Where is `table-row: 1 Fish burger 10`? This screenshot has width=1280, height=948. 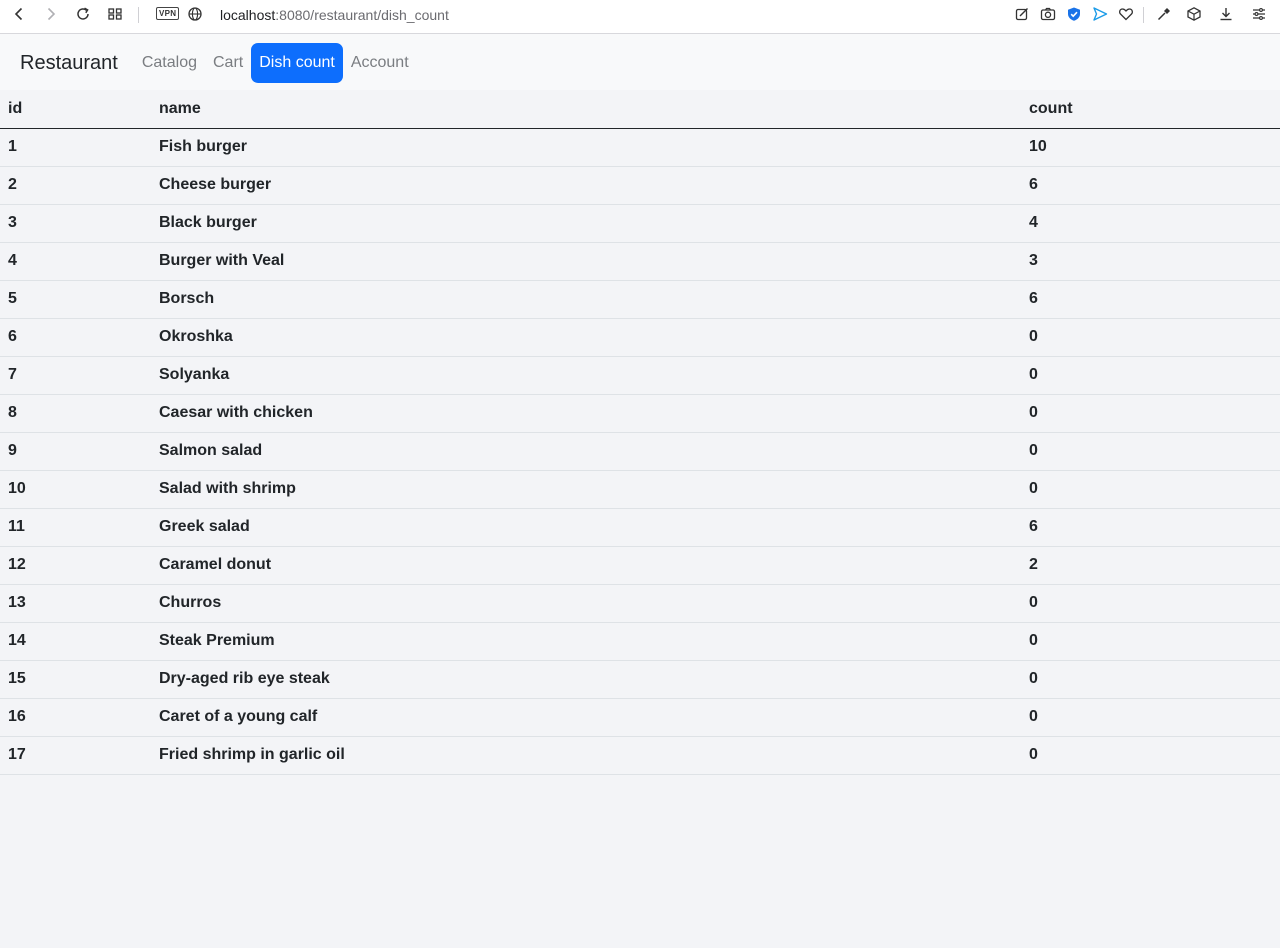
table-row: 1 Fish burger 10 is located at coordinates (640, 147).